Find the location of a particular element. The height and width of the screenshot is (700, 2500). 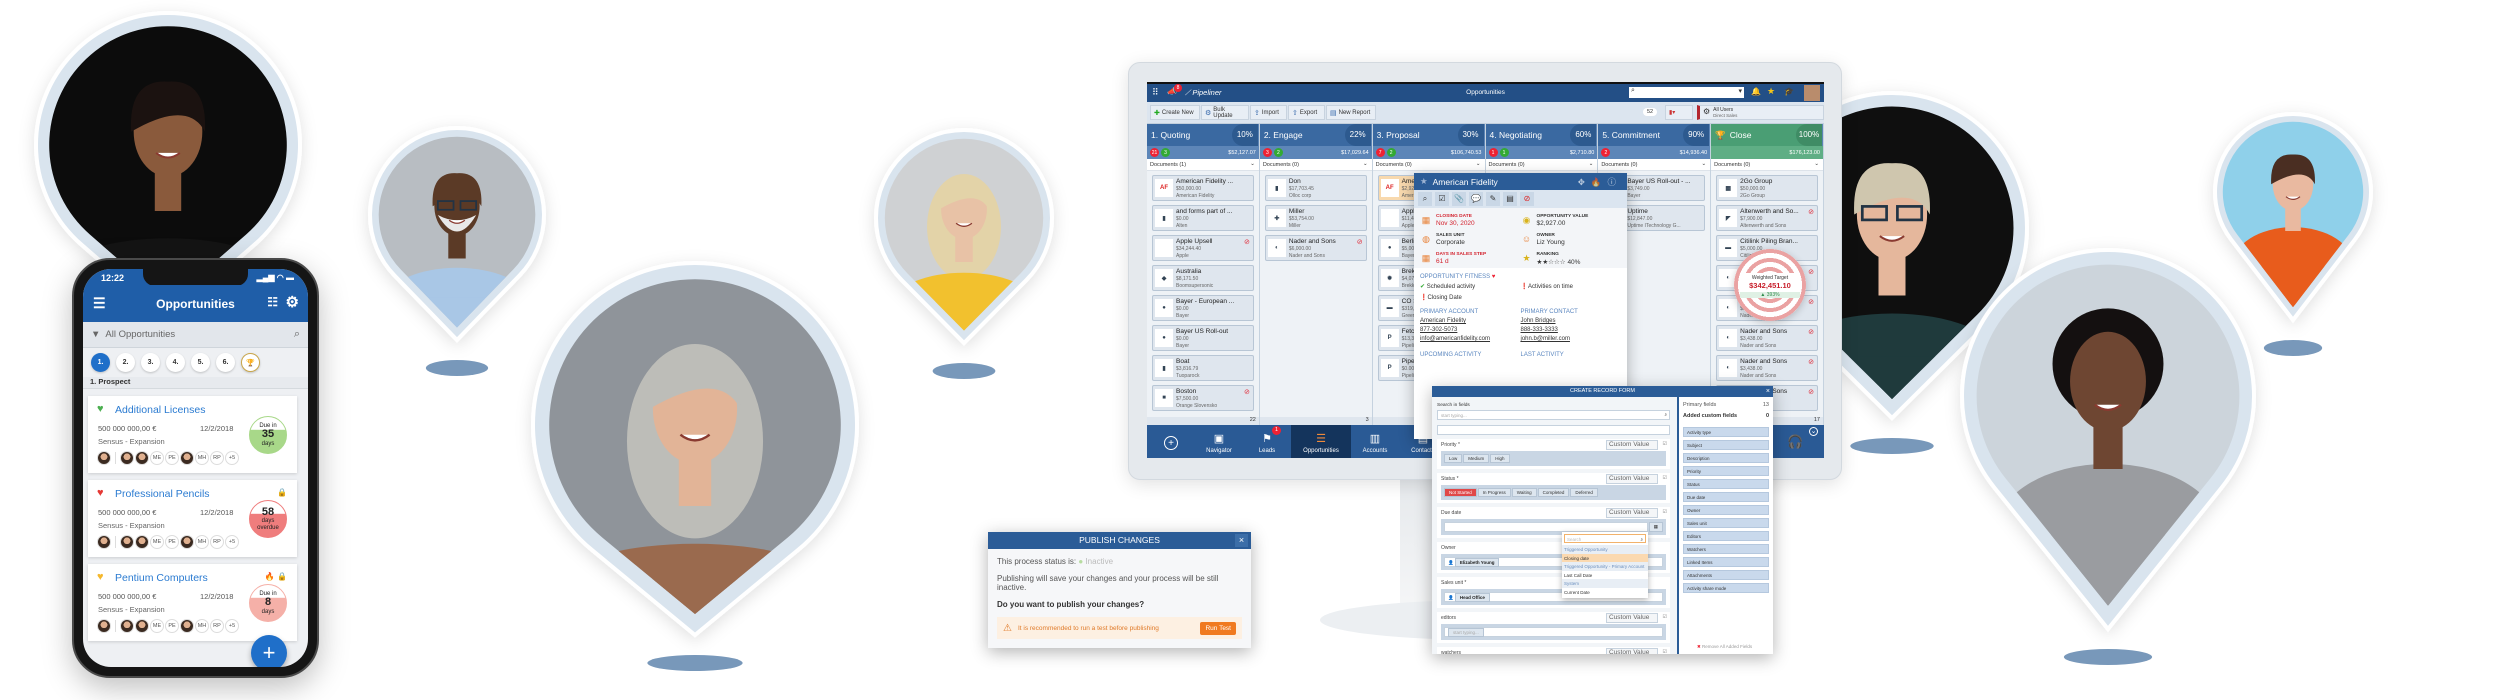

opportunity-card: ◆ Australia $8,171.50 Boomsupersonic is located at coordinates (1203, 278).